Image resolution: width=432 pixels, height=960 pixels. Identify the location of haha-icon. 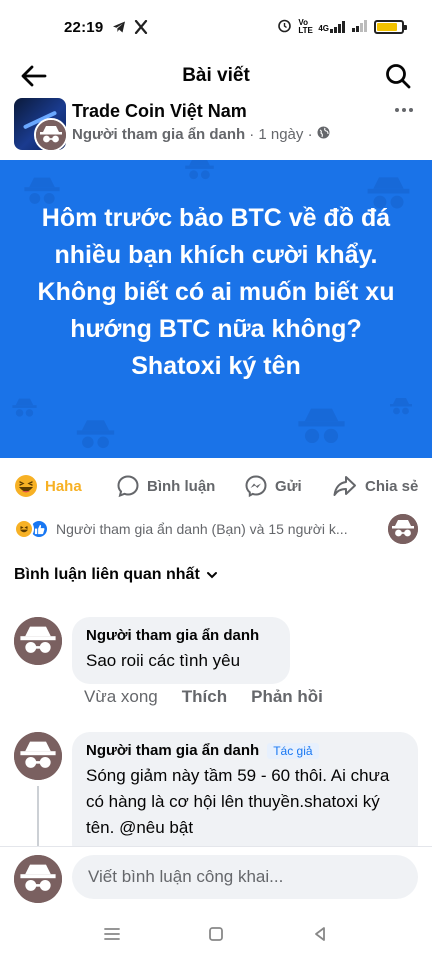
(26, 486).